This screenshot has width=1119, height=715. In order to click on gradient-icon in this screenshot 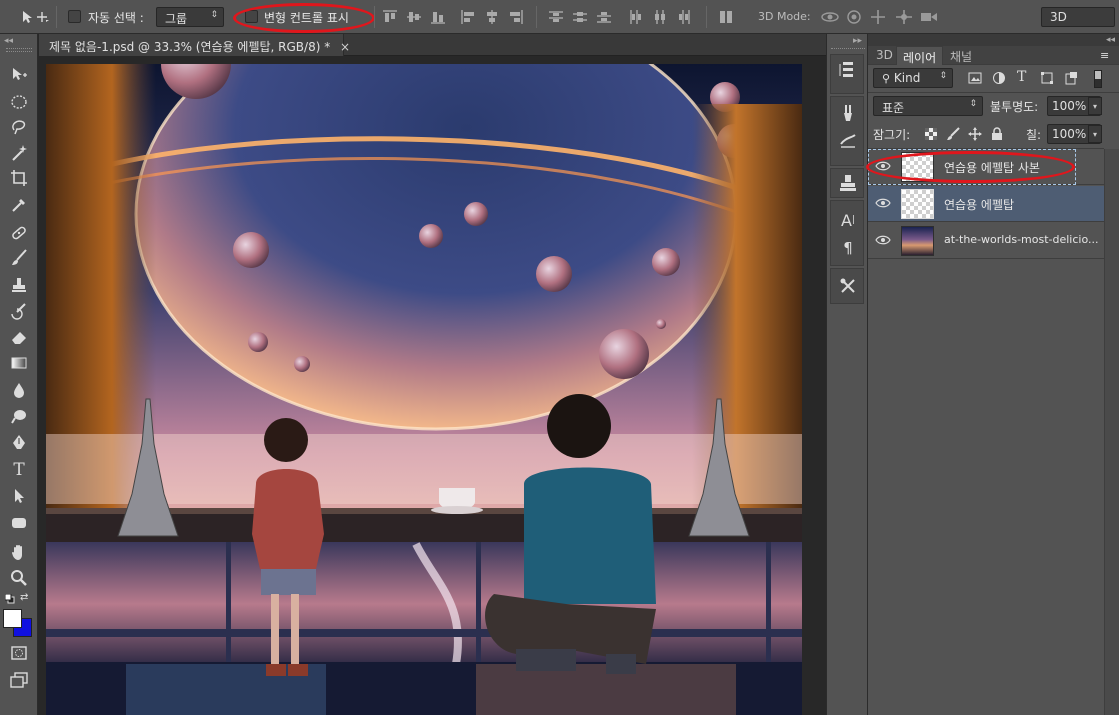, I will do `click(19, 363)`.